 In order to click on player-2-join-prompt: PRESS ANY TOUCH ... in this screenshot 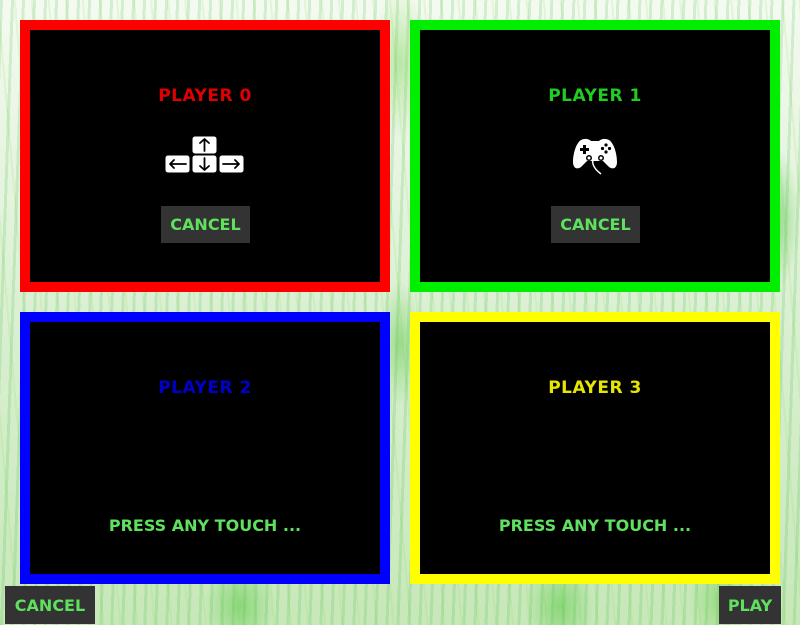, I will do `click(205, 525)`.